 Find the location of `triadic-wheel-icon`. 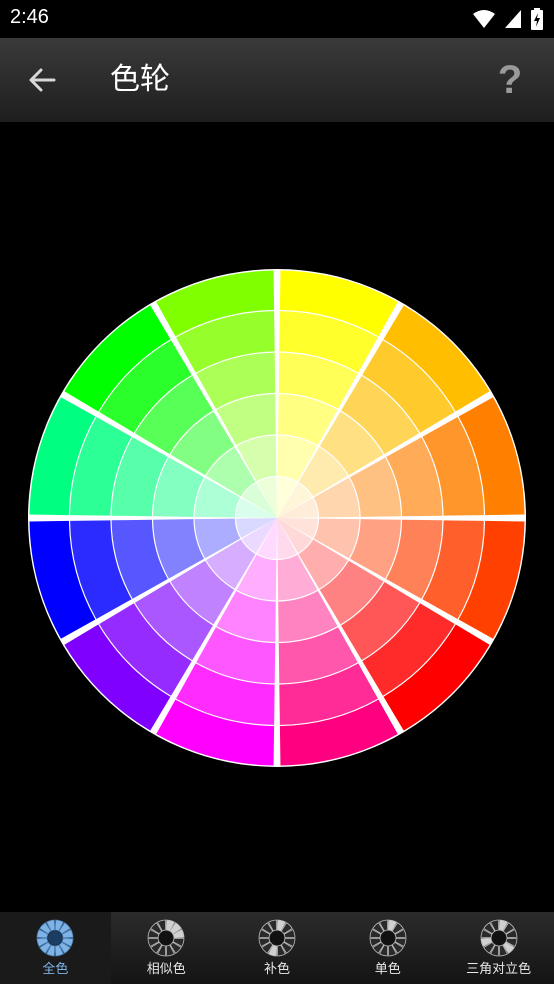

triadic-wheel-icon is located at coordinates (498, 938).